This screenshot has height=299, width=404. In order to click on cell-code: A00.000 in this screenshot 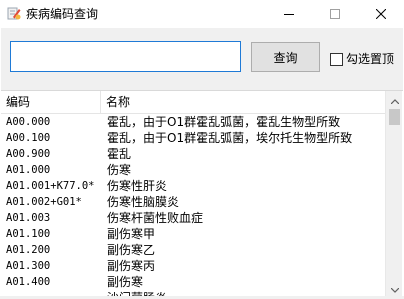, I will do `click(28, 122)`.